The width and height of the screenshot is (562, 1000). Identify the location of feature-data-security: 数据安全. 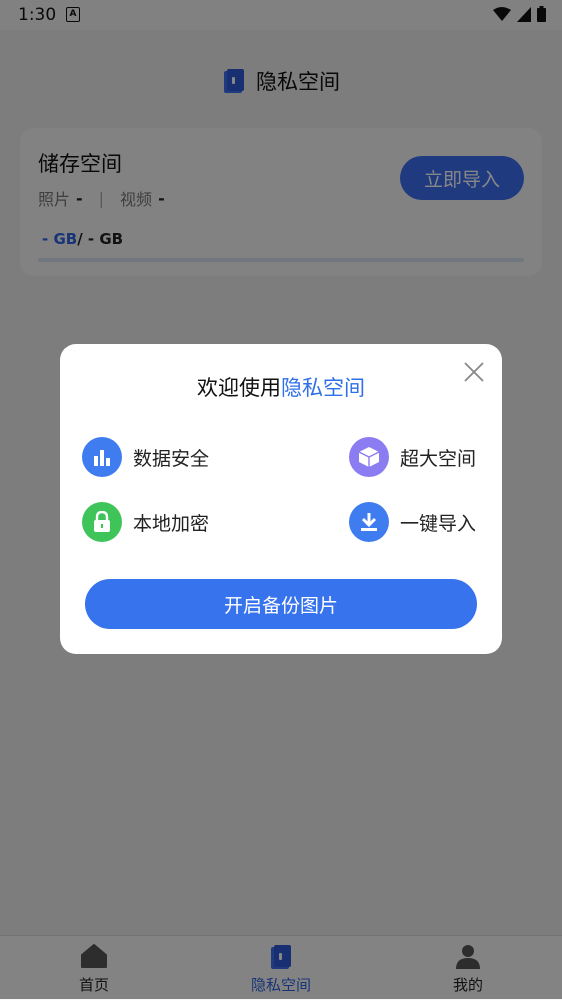
(145, 457).